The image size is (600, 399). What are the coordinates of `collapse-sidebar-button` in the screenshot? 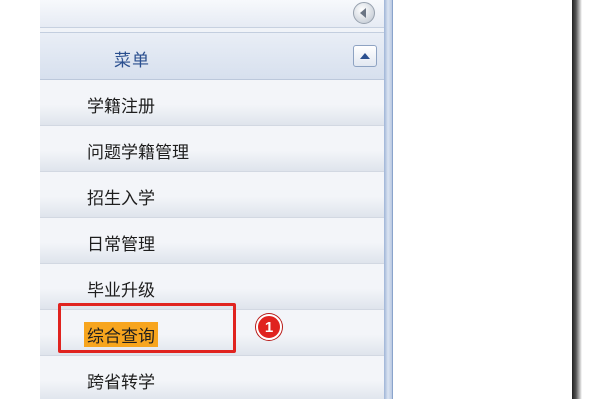 It's located at (364, 13).